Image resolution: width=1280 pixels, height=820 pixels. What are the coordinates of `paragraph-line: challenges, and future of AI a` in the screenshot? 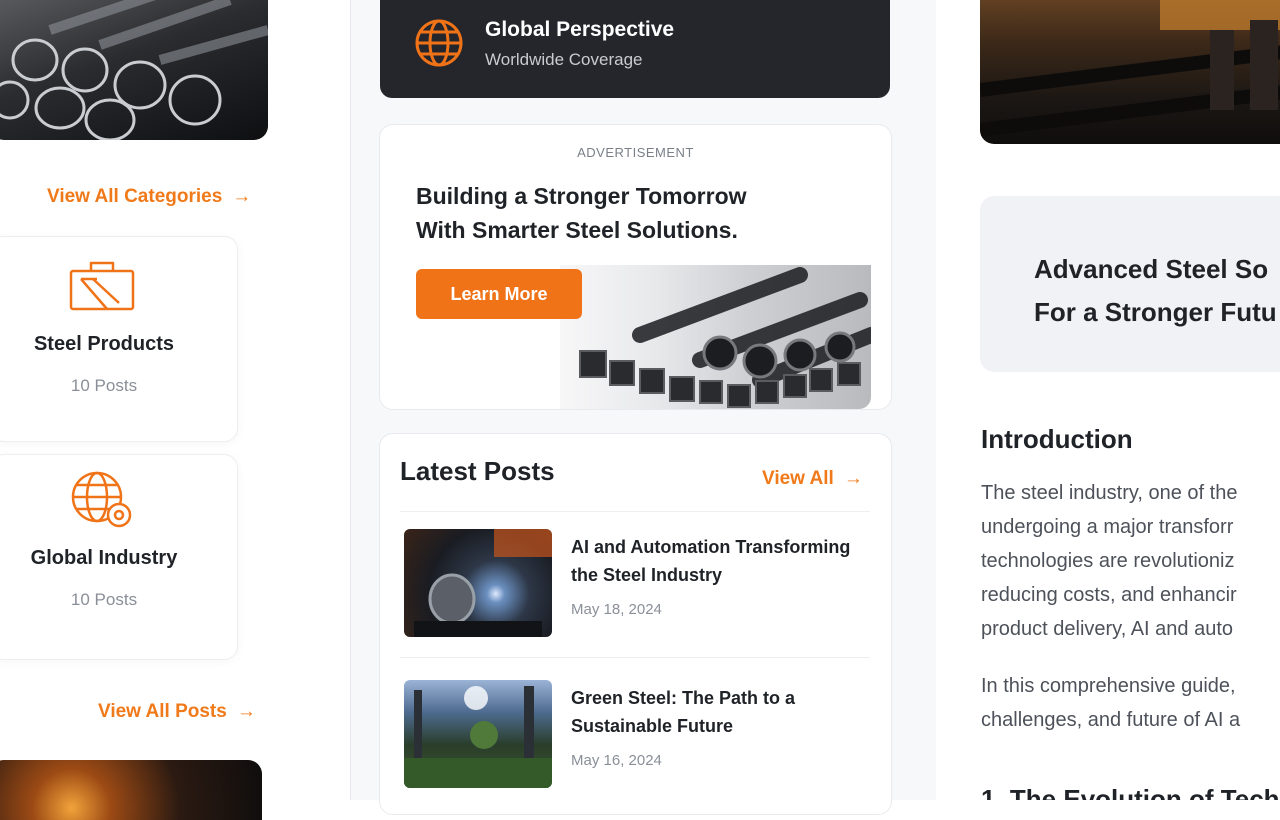 It's located at (1111, 720).